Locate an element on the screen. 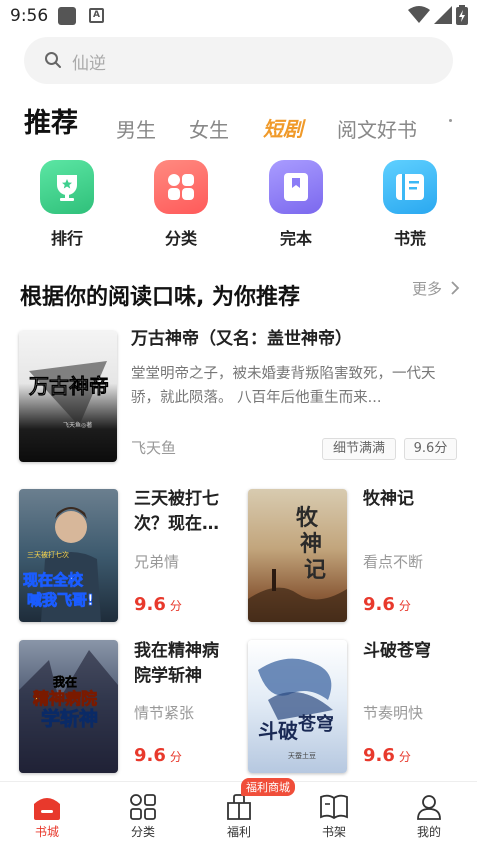 The height and width of the screenshot is (848, 477). nav-bookstore: 书城 is located at coordinates (47, 817).